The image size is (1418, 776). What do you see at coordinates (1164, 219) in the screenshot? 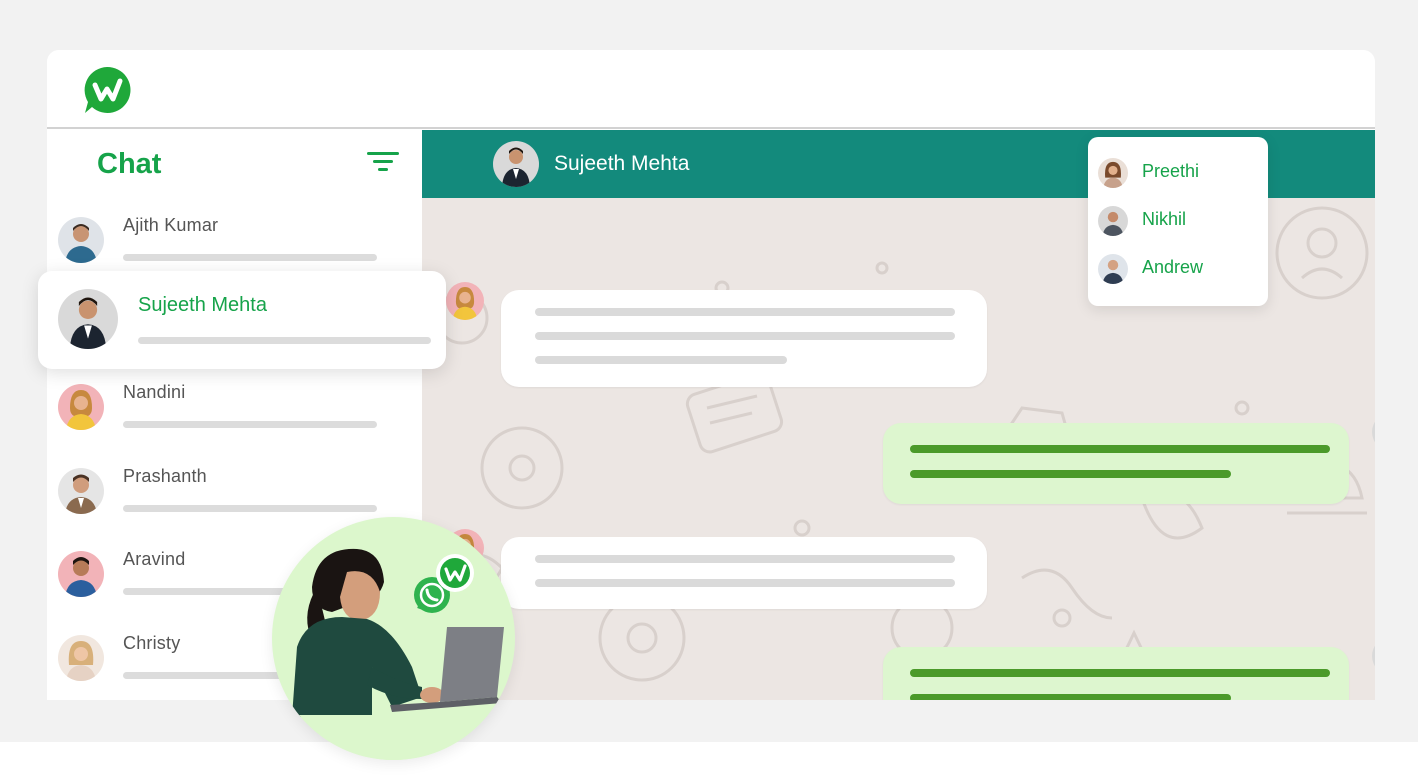
I see `mention-name: Nikhil` at bounding box center [1164, 219].